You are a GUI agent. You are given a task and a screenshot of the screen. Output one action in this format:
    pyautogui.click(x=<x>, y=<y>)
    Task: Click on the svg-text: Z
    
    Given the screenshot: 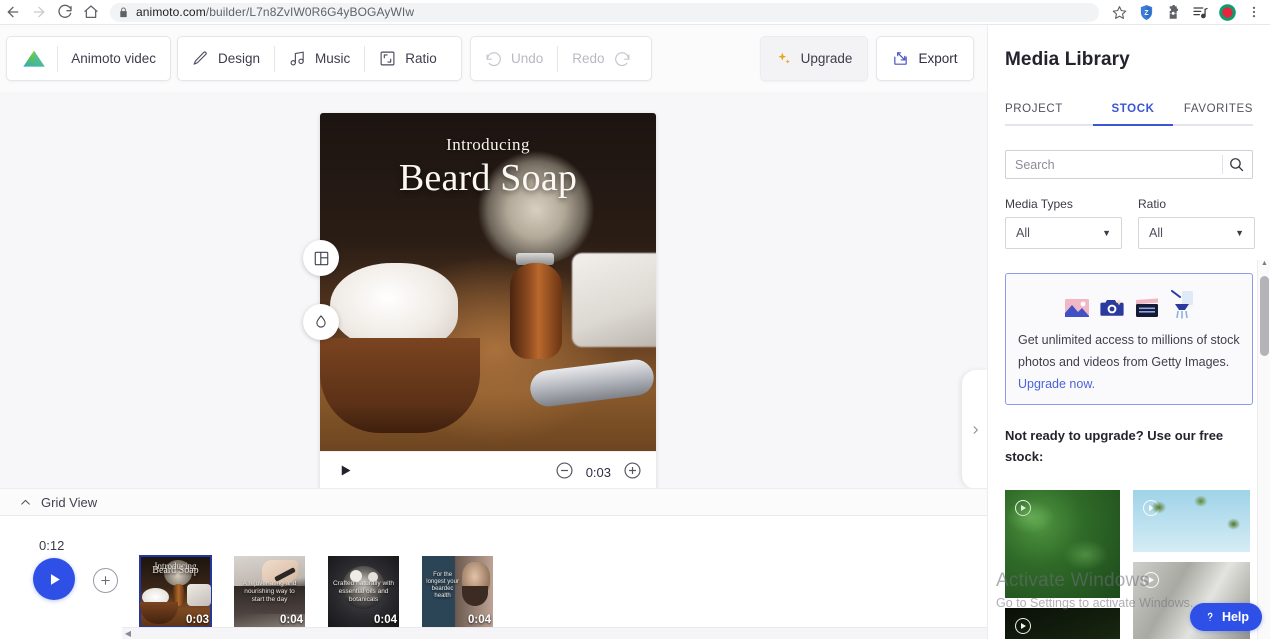 What is the action you would take?
    pyautogui.click(x=1146, y=13)
    